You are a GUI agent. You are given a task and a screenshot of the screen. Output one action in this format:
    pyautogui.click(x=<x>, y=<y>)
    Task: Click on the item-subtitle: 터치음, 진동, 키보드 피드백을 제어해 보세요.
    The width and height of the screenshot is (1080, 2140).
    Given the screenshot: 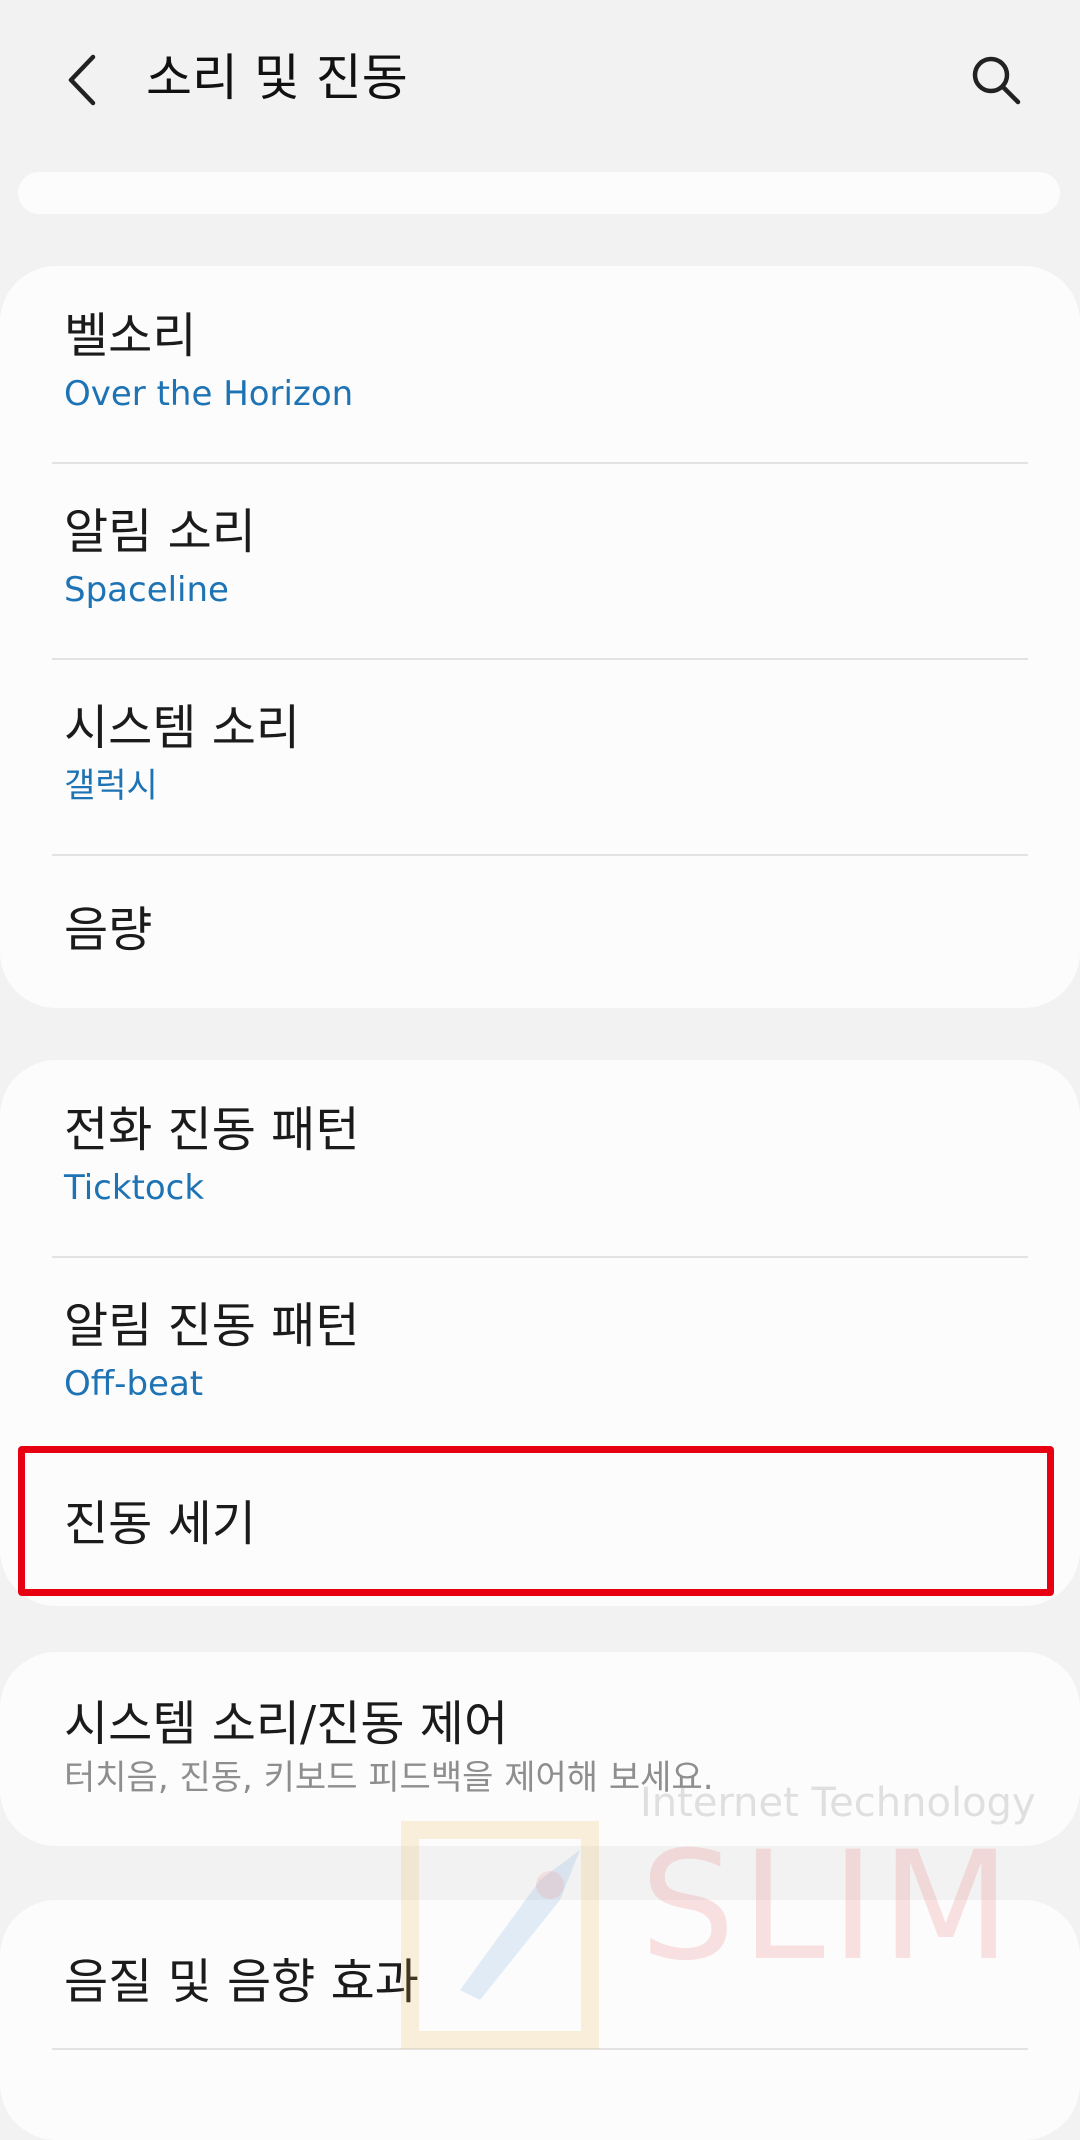 What is the action you would take?
    pyautogui.click(x=389, y=1778)
    